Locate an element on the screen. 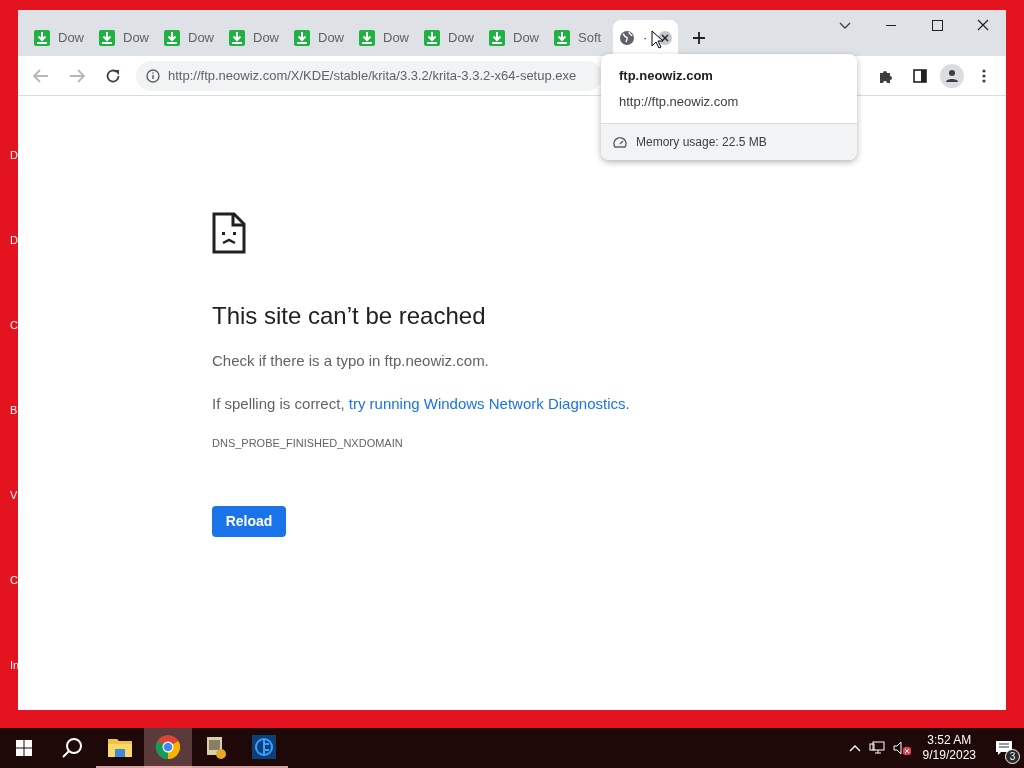 This screenshot has width=1024, height=768. chevron-down-icon is located at coordinates (845, 25).